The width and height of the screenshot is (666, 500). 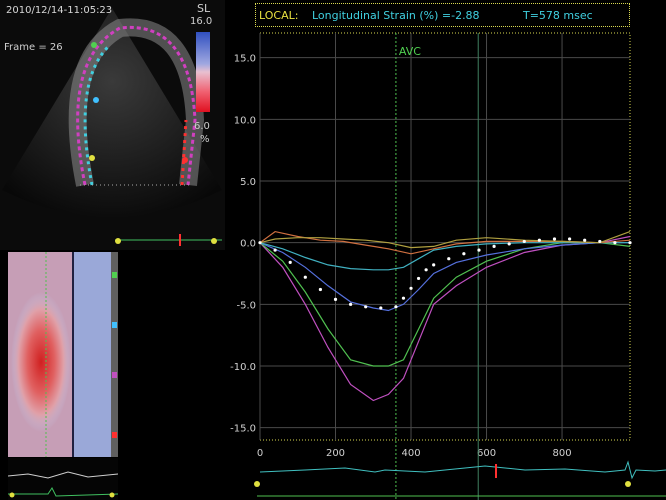 What do you see at coordinates (486, 453) in the screenshot?
I see `x-tick-label: 600` at bounding box center [486, 453].